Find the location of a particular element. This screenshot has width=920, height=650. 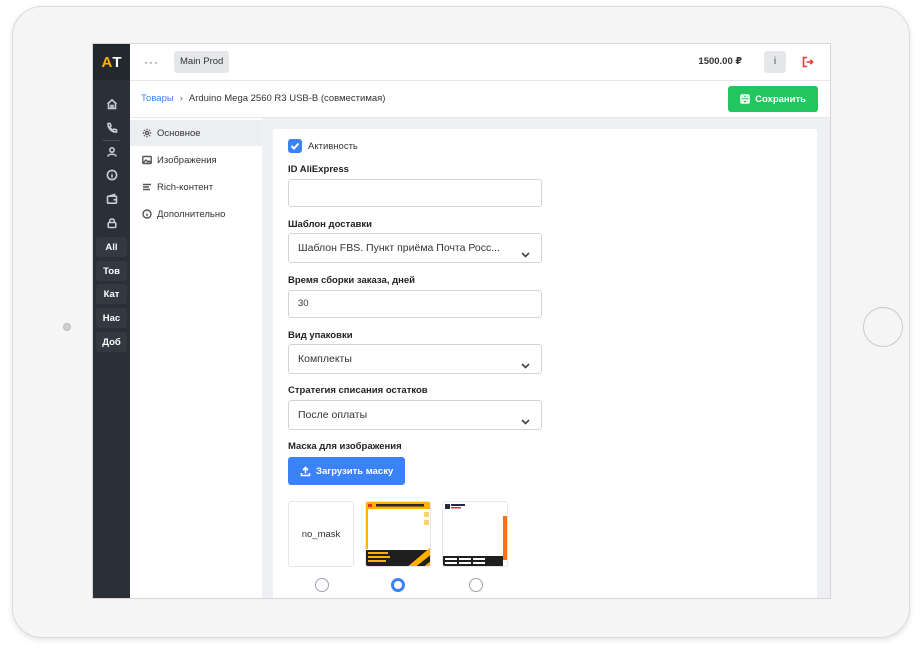

mask-option-no-mask: no_mask is located at coordinates (321, 534).